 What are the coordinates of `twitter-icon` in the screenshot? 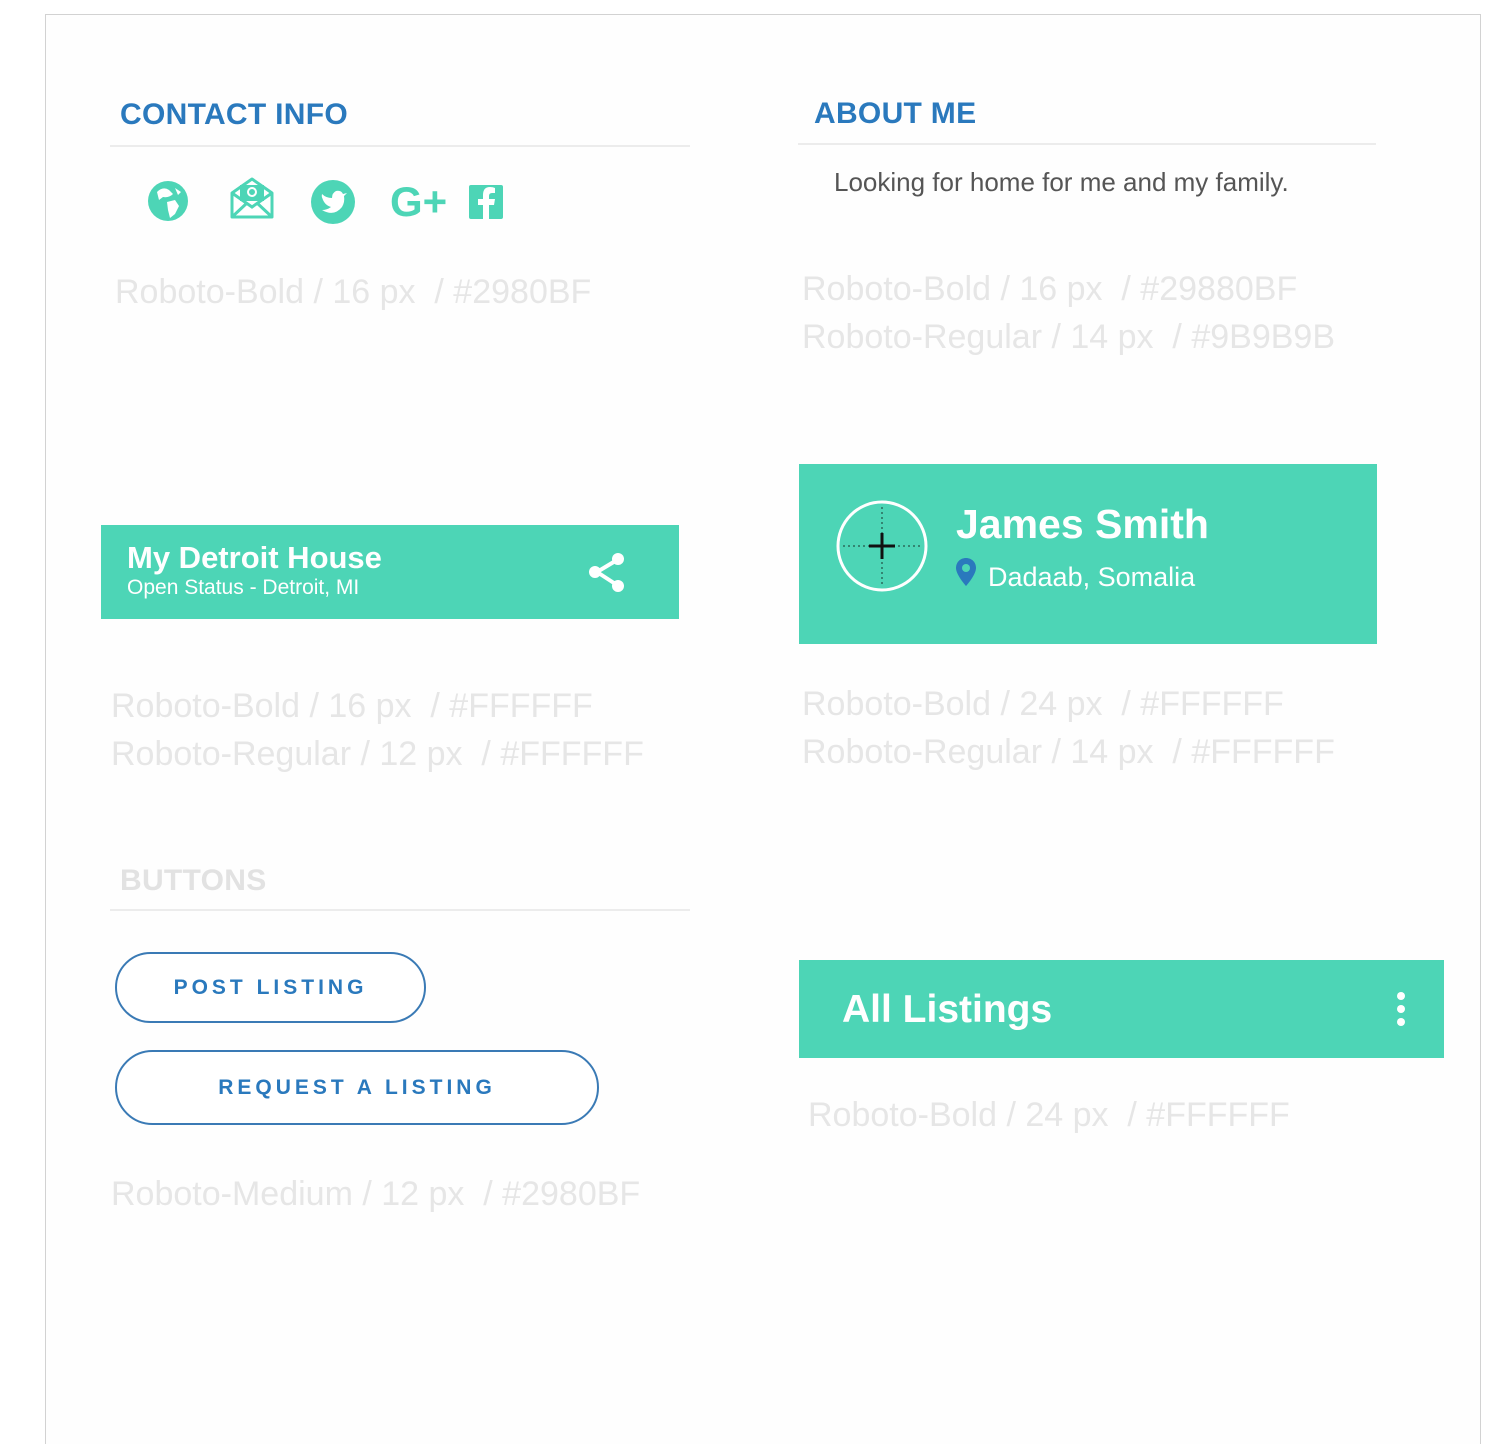 It's located at (333, 202).